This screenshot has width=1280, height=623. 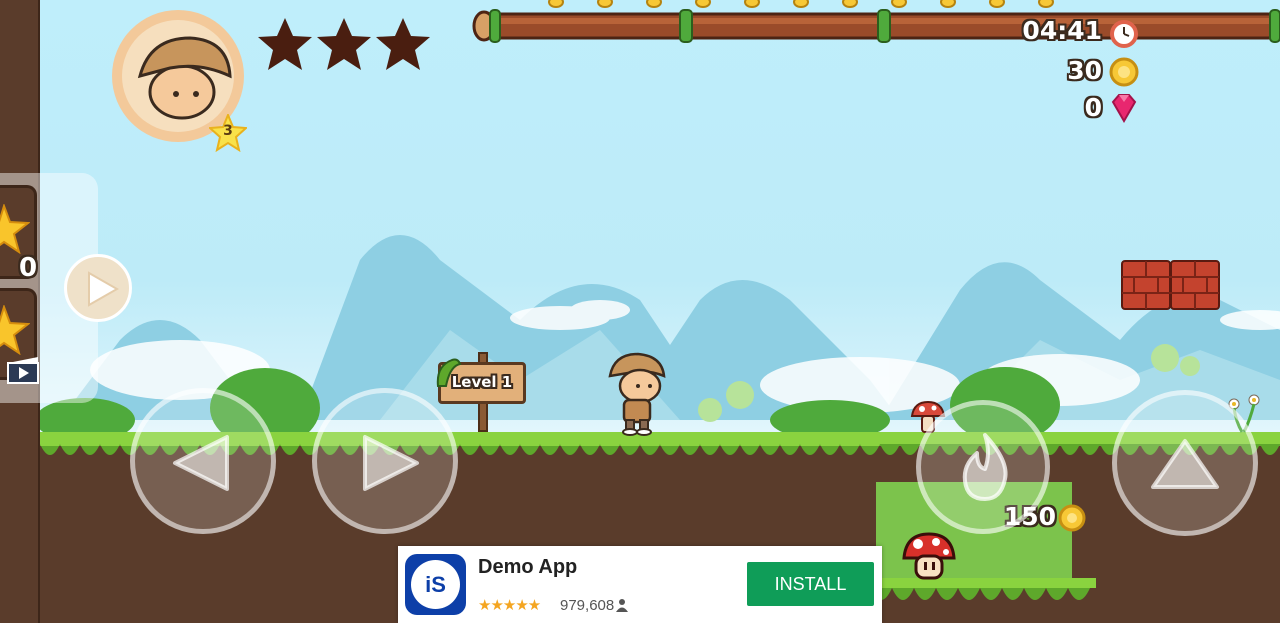 What do you see at coordinates (1170, 285) in the screenshot?
I see `brick-blocks` at bounding box center [1170, 285].